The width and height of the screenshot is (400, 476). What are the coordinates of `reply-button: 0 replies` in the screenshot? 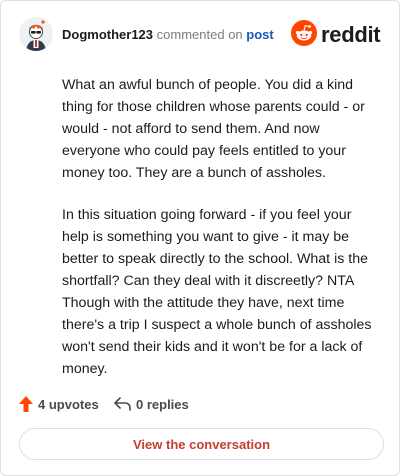 It's located at (151, 404).